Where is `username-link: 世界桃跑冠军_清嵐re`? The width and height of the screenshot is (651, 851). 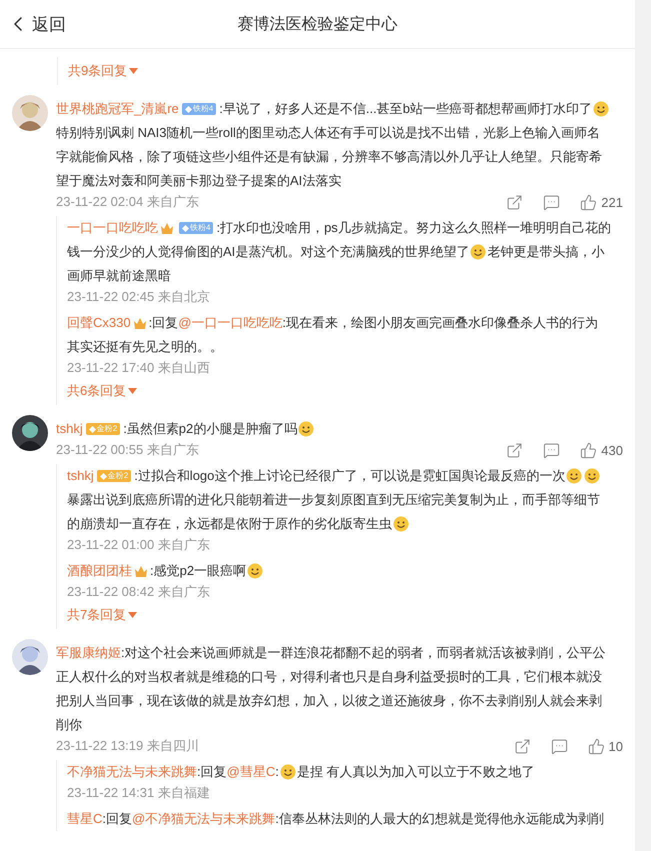 username-link: 世界桃跑冠军_清嵐re is located at coordinates (117, 109).